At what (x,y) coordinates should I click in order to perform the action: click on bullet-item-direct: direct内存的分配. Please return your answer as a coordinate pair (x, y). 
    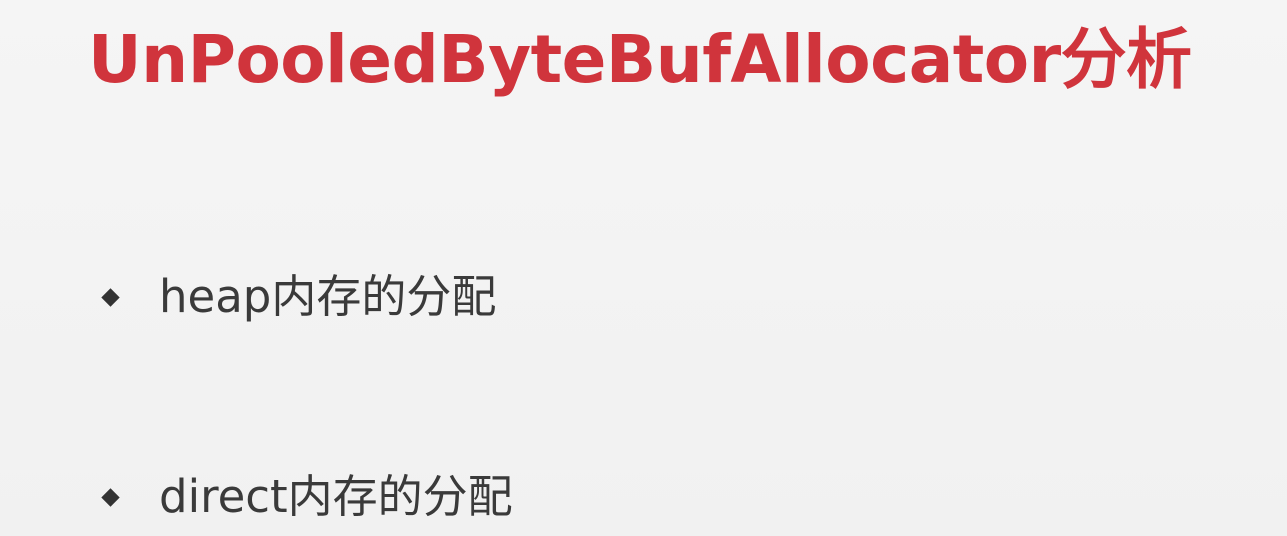
    Looking at the image, I should click on (306, 497).